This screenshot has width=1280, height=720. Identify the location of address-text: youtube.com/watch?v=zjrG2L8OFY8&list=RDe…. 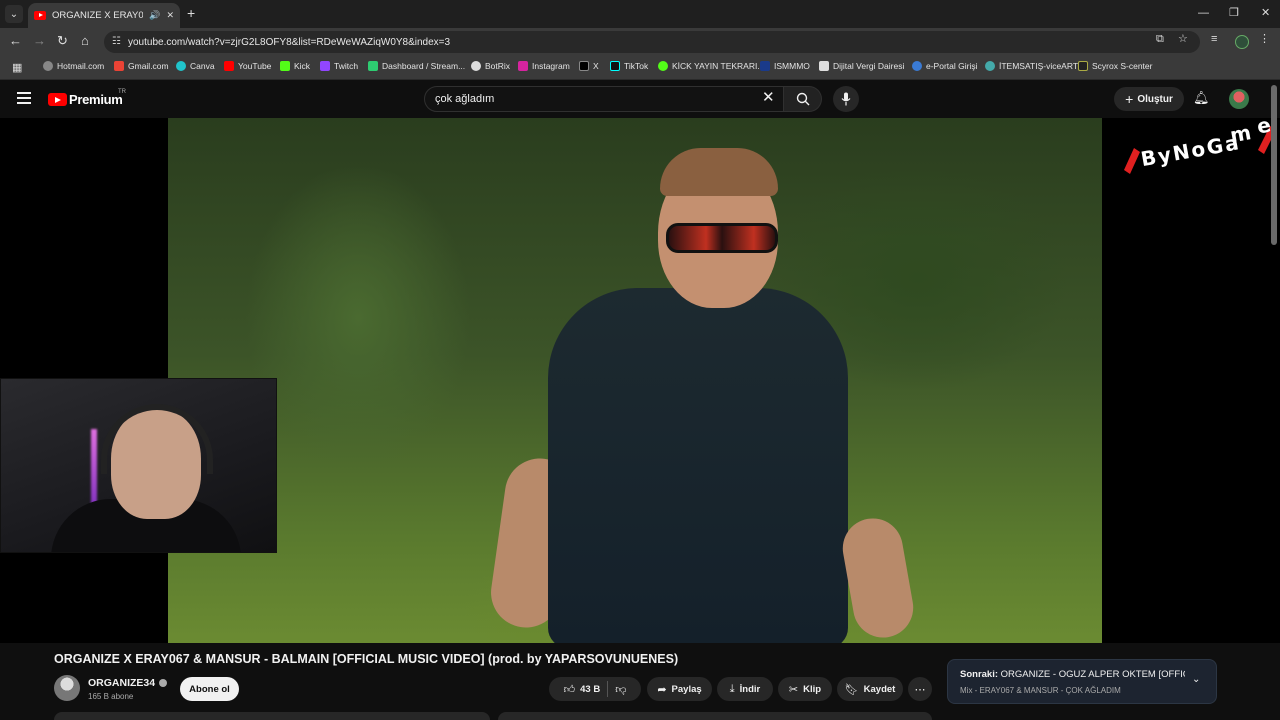
(289, 42).